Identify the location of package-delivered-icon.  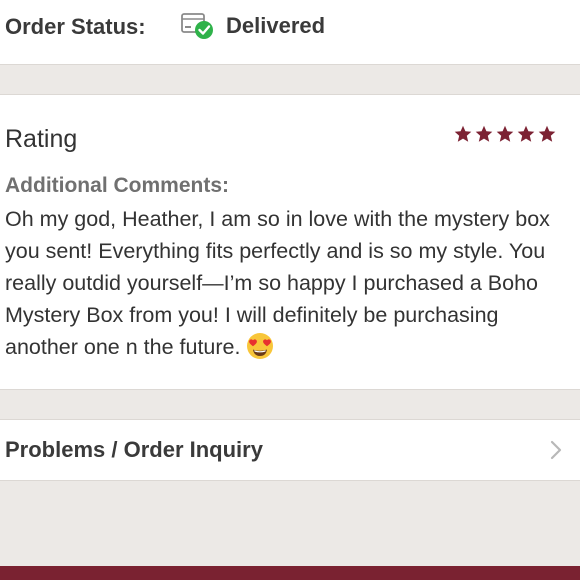
(197, 26).